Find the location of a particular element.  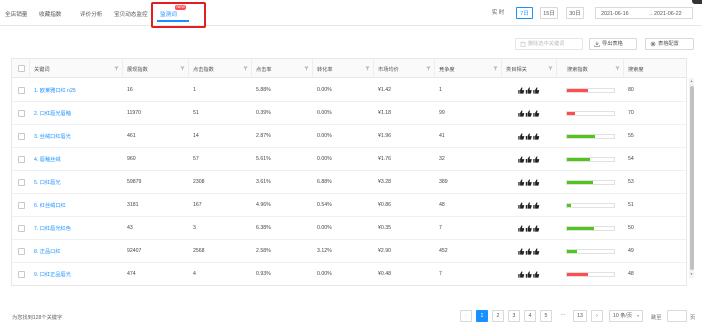

cell-click-index: 1 is located at coordinates (194, 90).